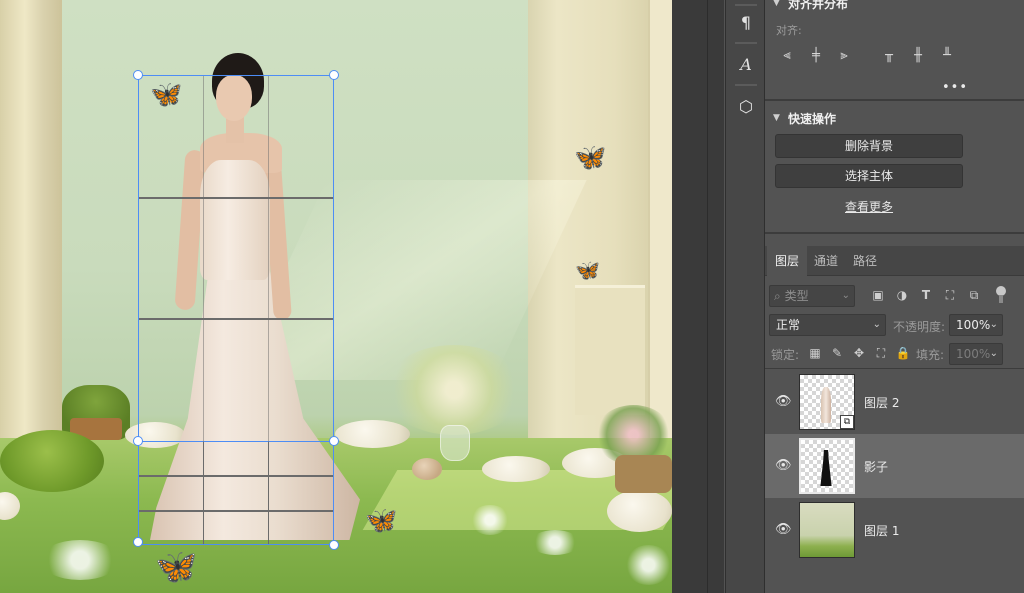  Describe the element at coordinates (812, 119) in the screenshot. I see `quick-actions-title: 快速操作` at that location.